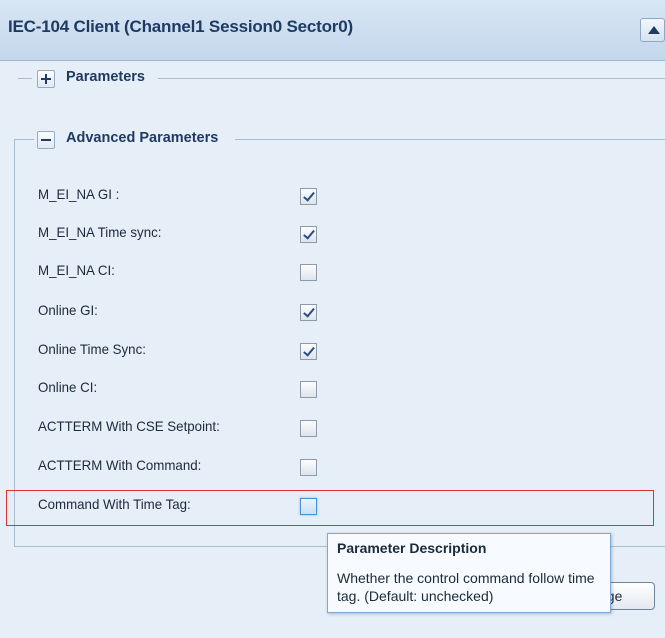 This screenshot has height=638, width=665. What do you see at coordinates (330, 508) in the screenshot?
I see `highlight-box` at bounding box center [330, 508].